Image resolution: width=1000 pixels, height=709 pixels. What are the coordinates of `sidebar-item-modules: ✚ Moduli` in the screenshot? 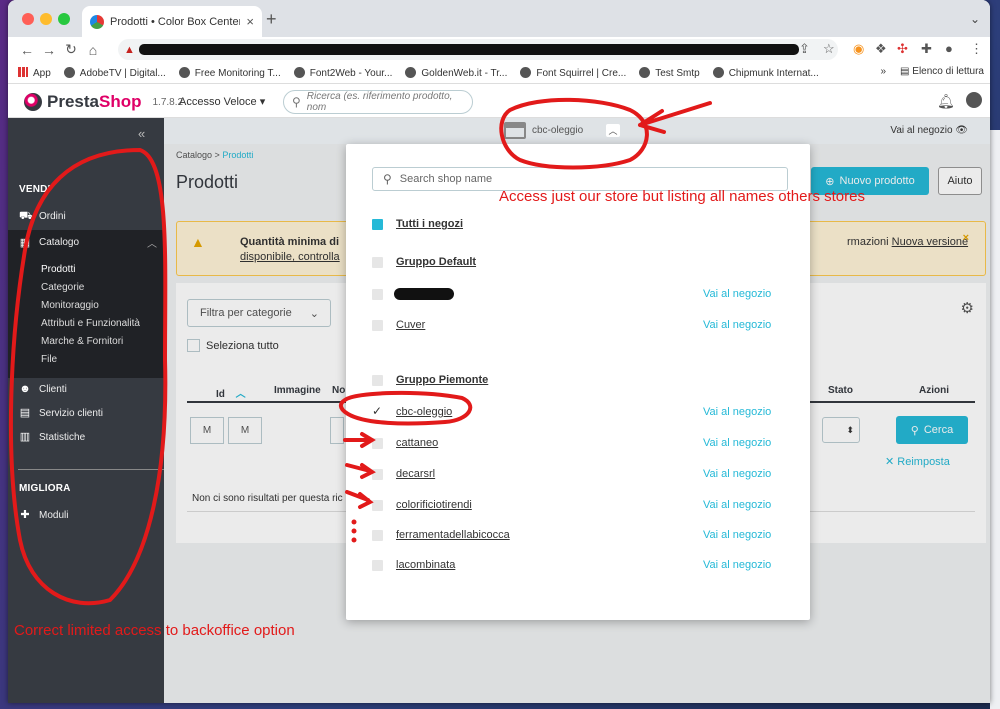 It's located at (43, 515).